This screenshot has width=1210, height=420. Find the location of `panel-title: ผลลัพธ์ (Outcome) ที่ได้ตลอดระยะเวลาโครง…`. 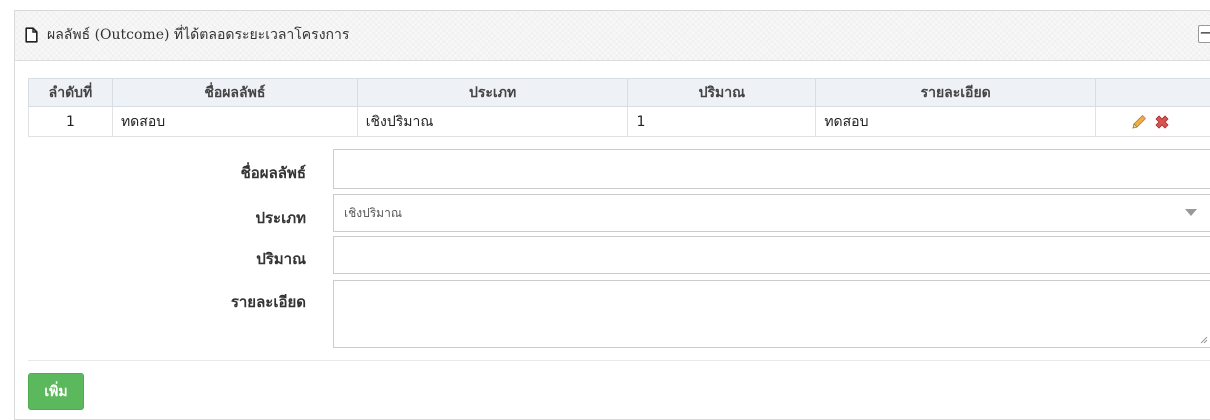

panel-title: ผลลัพธ์ (Outcome) ที่ได้ตลอดระยะเวลาโครง… is located at coordinates (198, 35).